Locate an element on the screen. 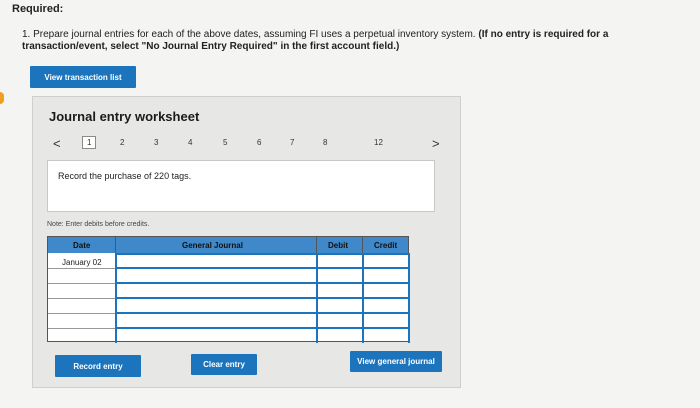 Image resolution: width=700 pixels, height=408 pixels. page-12: 12 is located at coordinates (378, 142).